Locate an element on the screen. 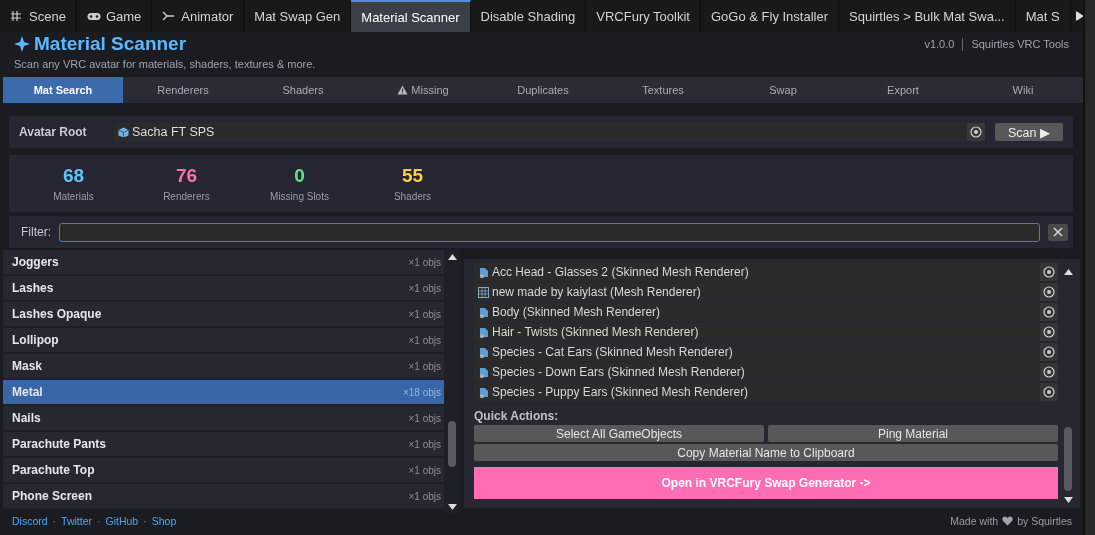  nav-tab: Textures is located at coordinates (663, 90).